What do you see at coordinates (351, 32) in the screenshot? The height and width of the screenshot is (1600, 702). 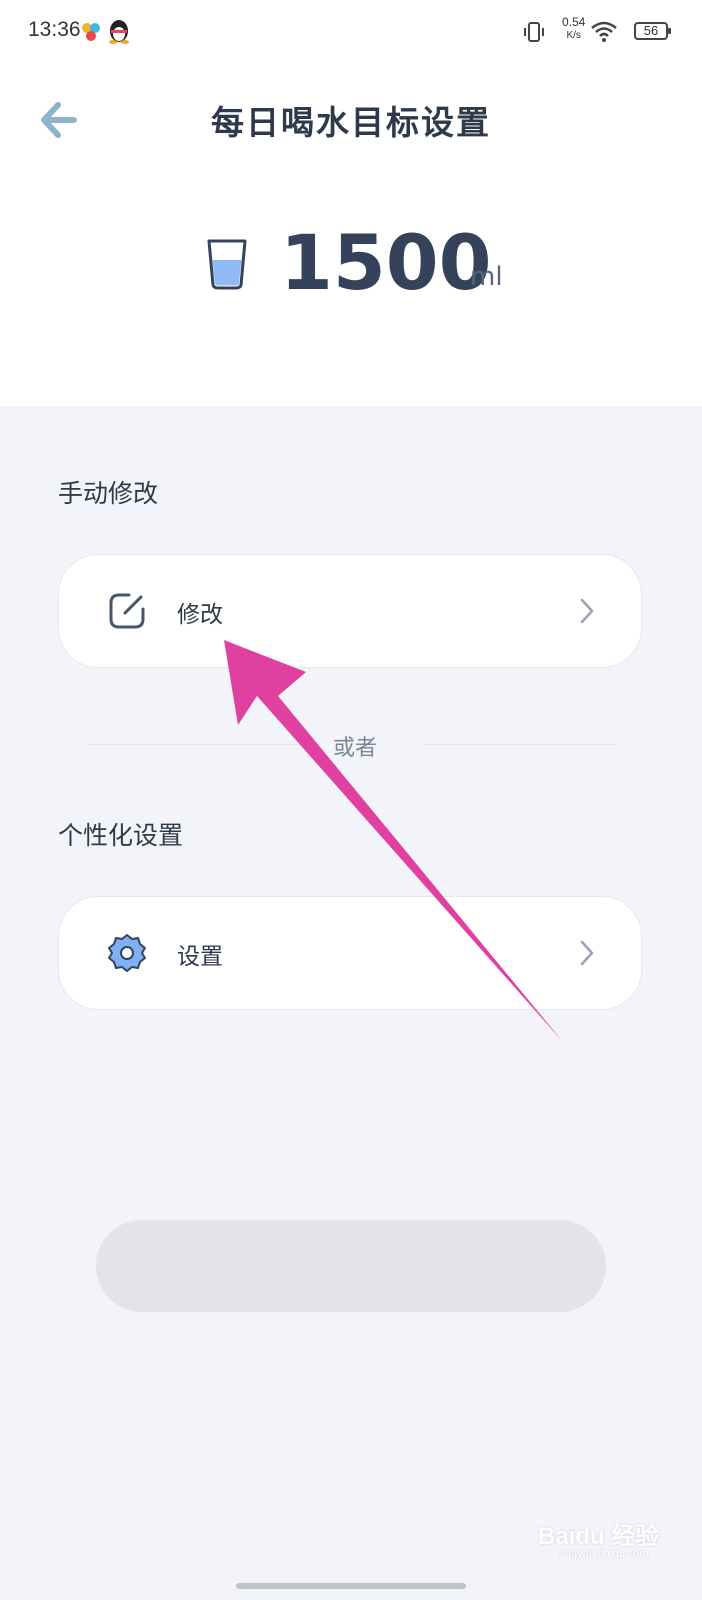 I see `status-bar: 13:36 0.54 K/s 56` at bounding box center [351, 32].